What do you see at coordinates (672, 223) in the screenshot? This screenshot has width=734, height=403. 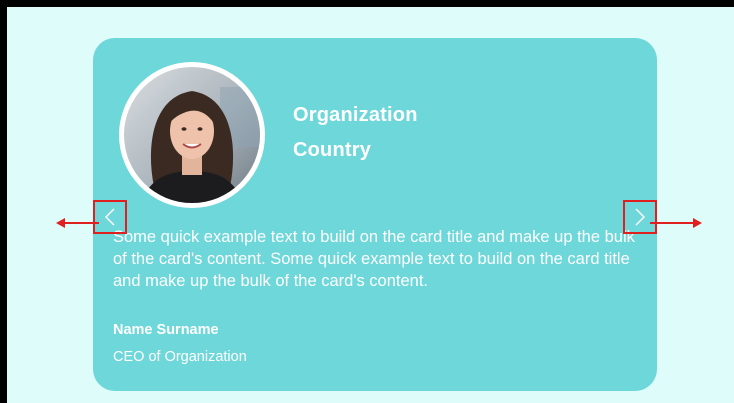 I see `annotation-arrow-right-line` at bounding box center [672, 223].